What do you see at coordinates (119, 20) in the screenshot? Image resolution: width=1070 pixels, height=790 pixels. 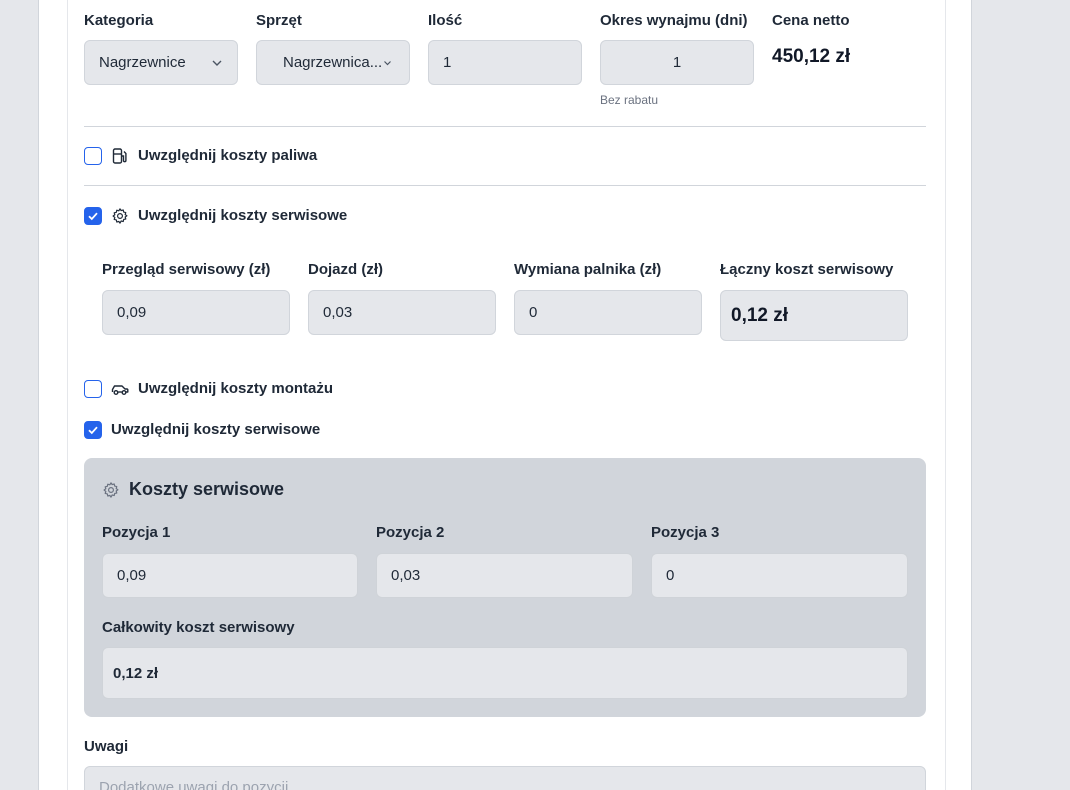 I see `category-label: Kategoria` at bounding box center [119, 20].